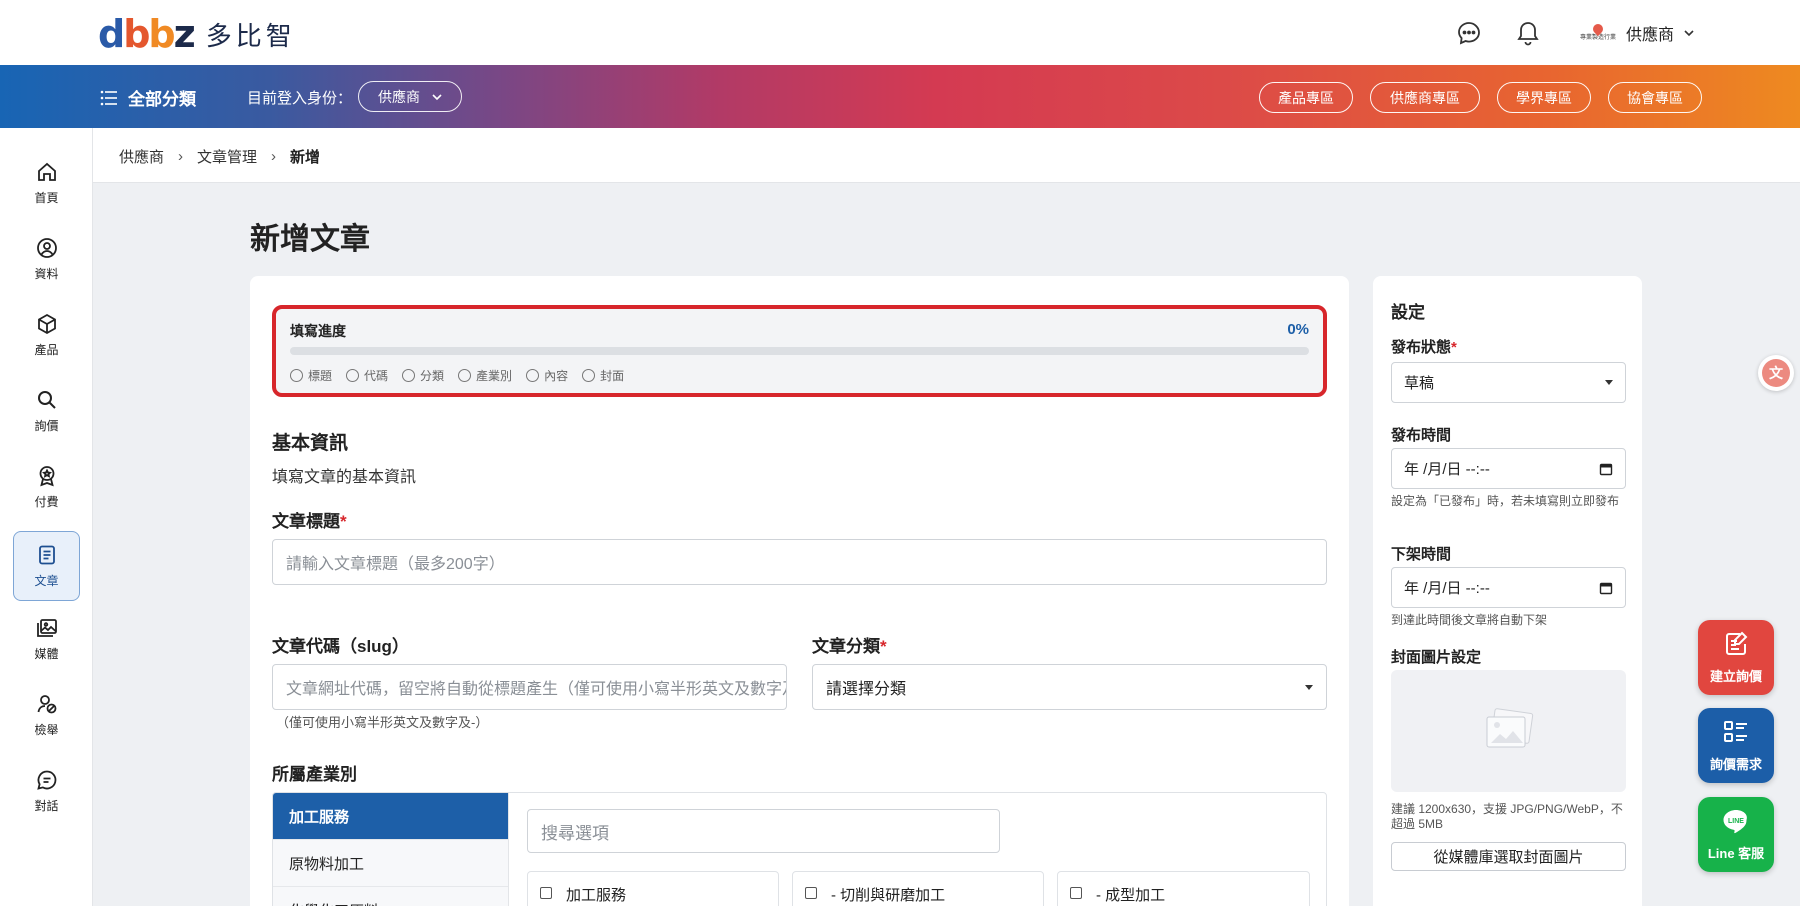 This screenshot has width=1800, height=906. Describe the element at coordinates (1447, 469) in the screenshot. I see `publish-time-value: 年 /月/日 --:--` at that location.